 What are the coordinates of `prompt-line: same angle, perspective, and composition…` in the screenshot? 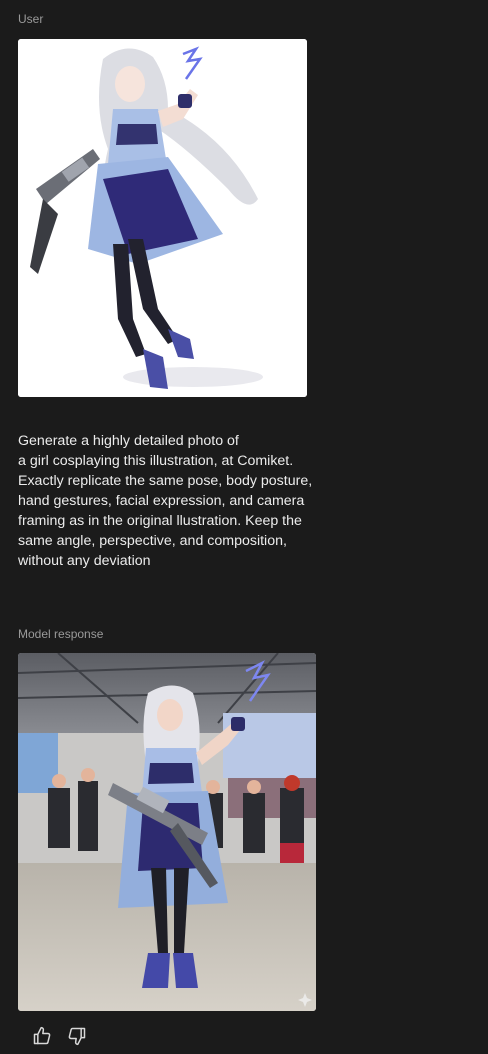 It's located at (152, 541).